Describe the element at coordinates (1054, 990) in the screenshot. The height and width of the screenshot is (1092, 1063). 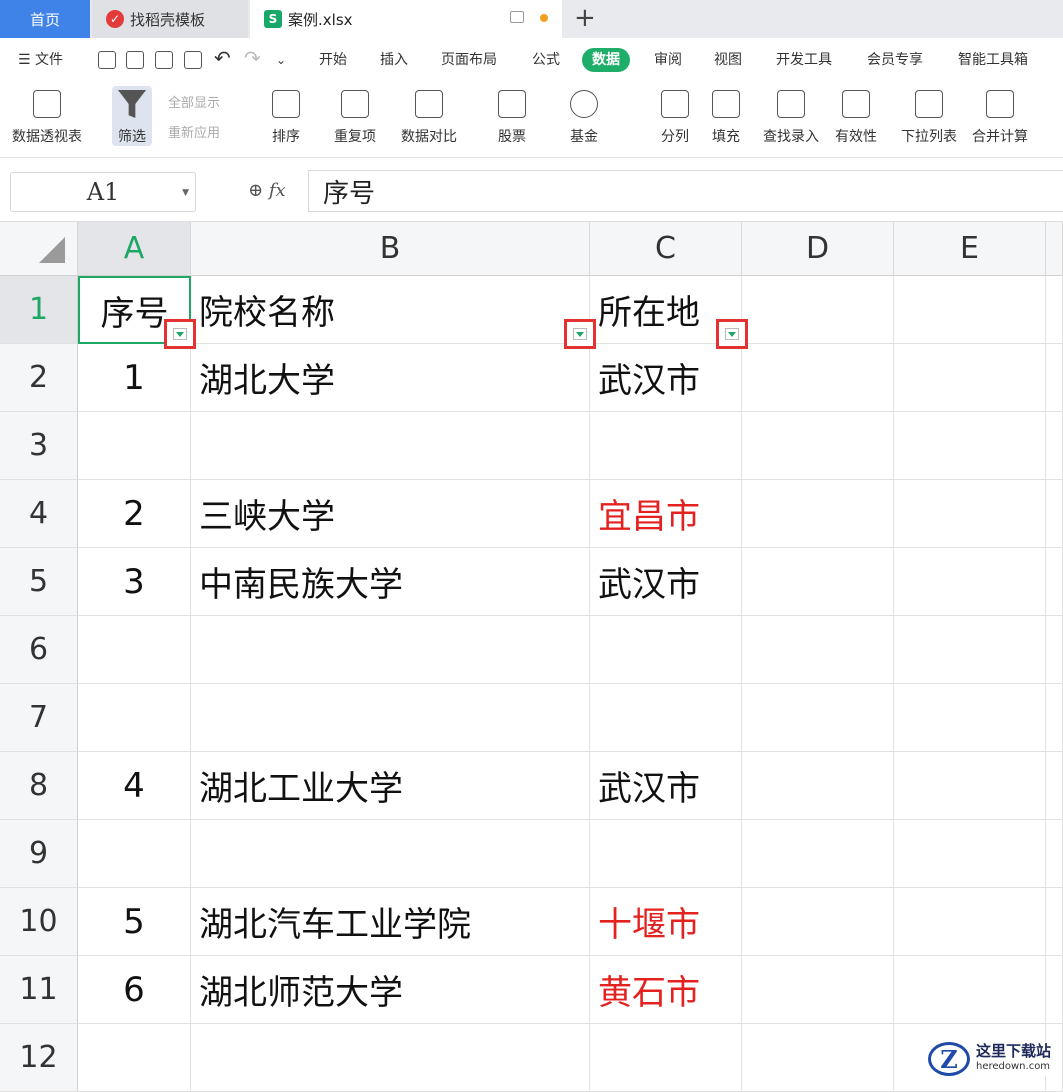
I see `cell-f11` at that location.